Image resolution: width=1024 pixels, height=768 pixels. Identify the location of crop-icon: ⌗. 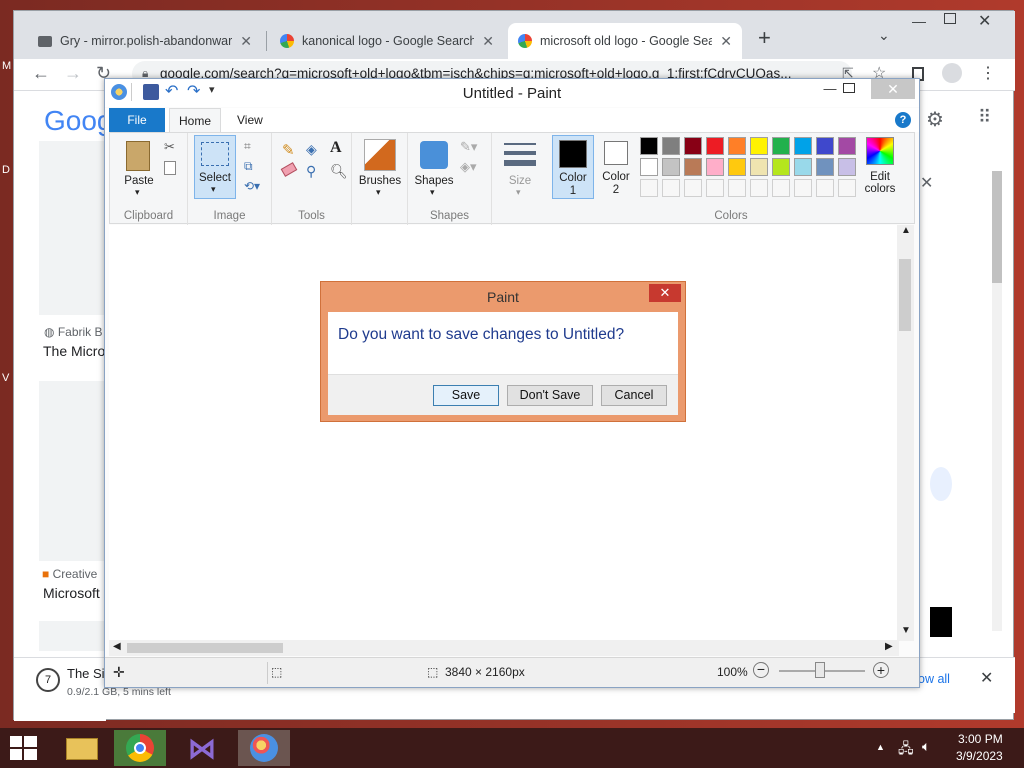
(247, 146).